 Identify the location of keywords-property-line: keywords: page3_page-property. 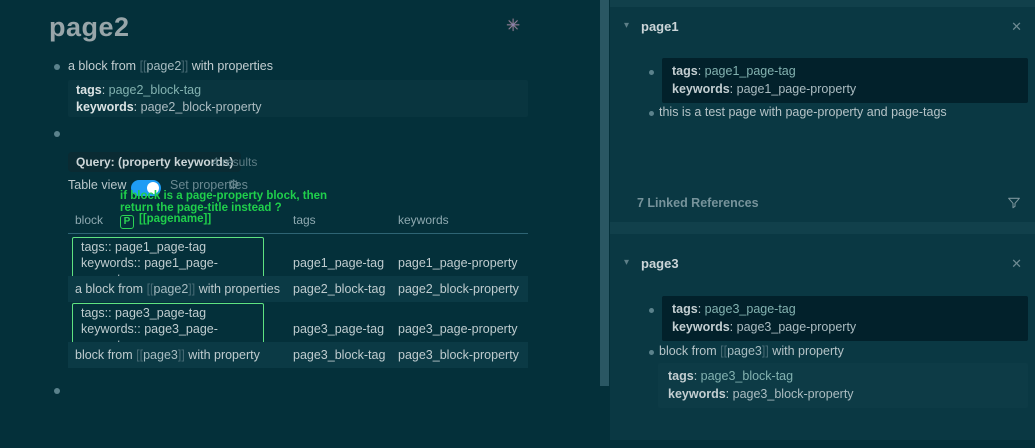
(845, 327).